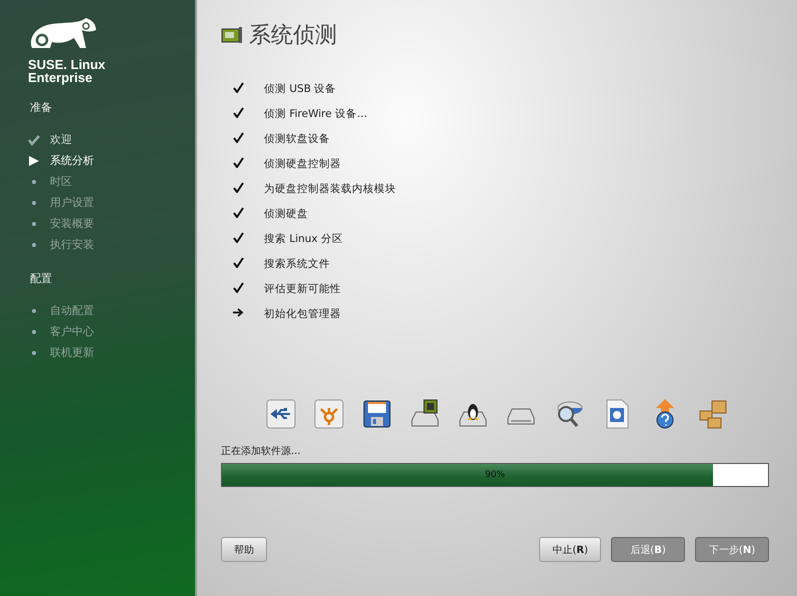  Describe the element at coordinates (72, 352) in the screenshot. I see `step-label: 联机更新` at that location.